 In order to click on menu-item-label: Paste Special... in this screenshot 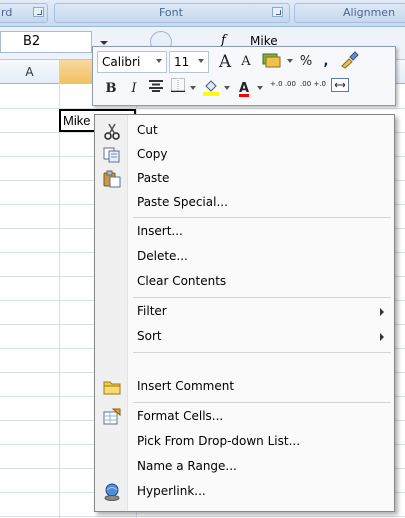, I will do `click(182, 202)`.